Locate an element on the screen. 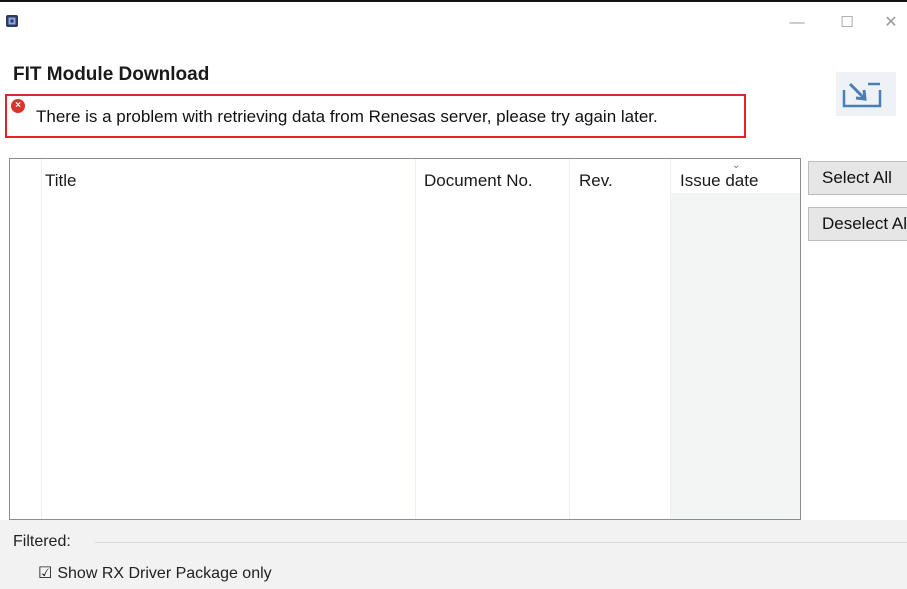  show-rx-driver-checkbox: ☑ Show RX Driver Package only is located at coordinates (155, 573).